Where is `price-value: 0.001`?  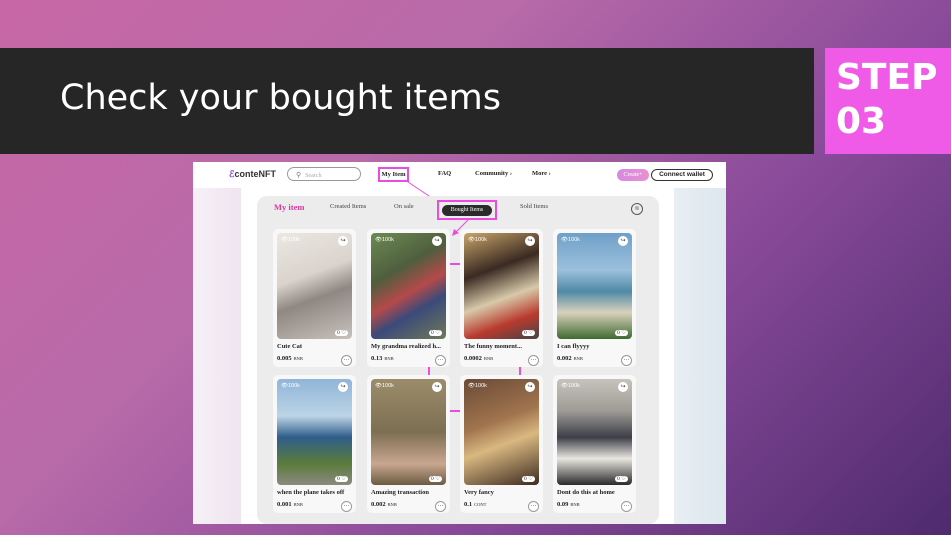
price-value: 0.001 is located at coordinates (284, 504).